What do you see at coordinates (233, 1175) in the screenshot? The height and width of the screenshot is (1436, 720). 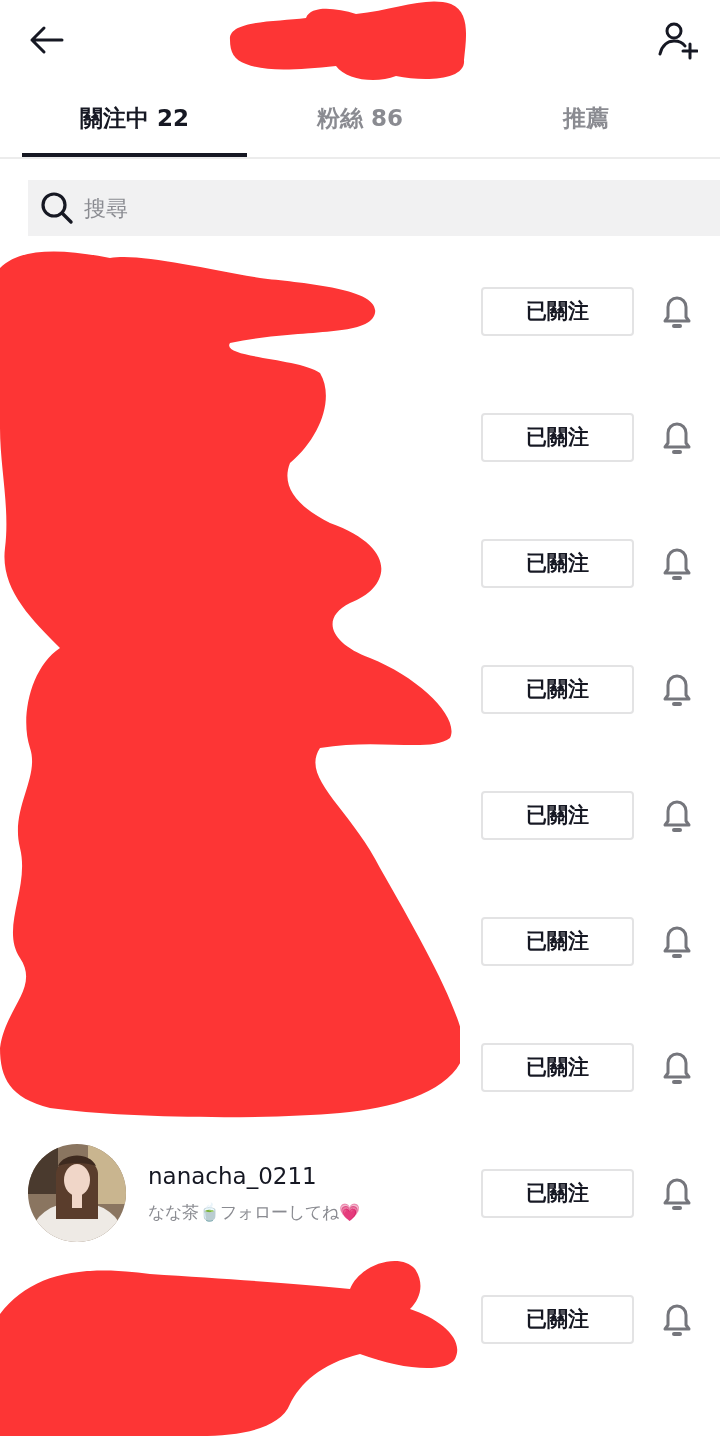 I see `username: nanacha_0211` at bounding box center [233, 1175].